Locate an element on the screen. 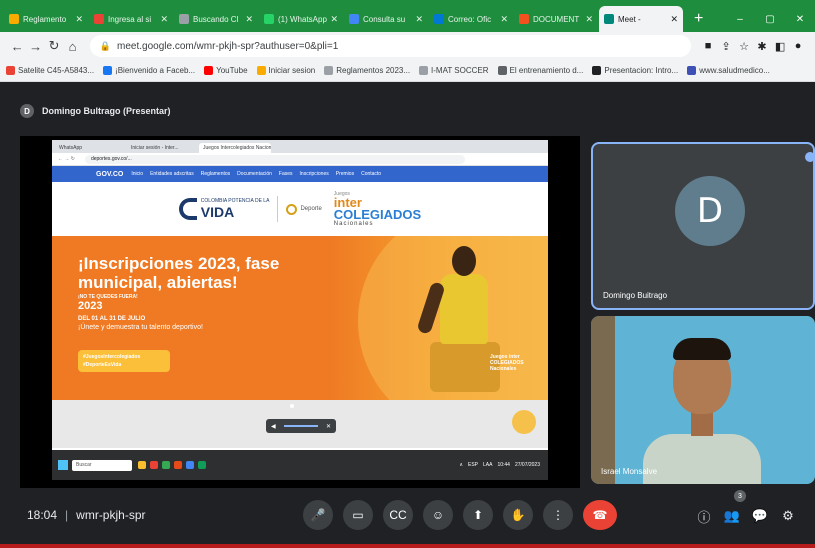  browser-tab-active: Meet - ✕ is located at coordinates (641, 19).